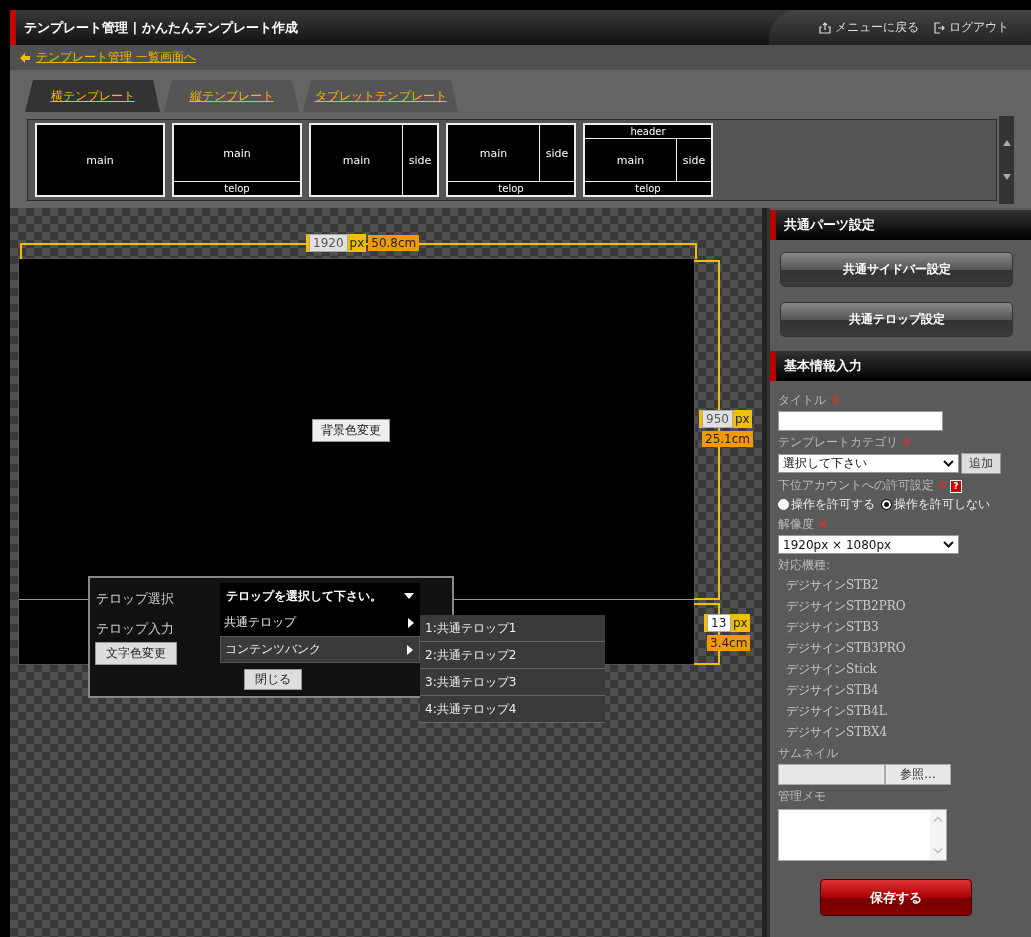 This screenshot has height=937, width=1031. What do you see at coordinates (136, 653) in the screenshot?
I see `text-color-button: 文字色変更` at bounding box center [136, 653].